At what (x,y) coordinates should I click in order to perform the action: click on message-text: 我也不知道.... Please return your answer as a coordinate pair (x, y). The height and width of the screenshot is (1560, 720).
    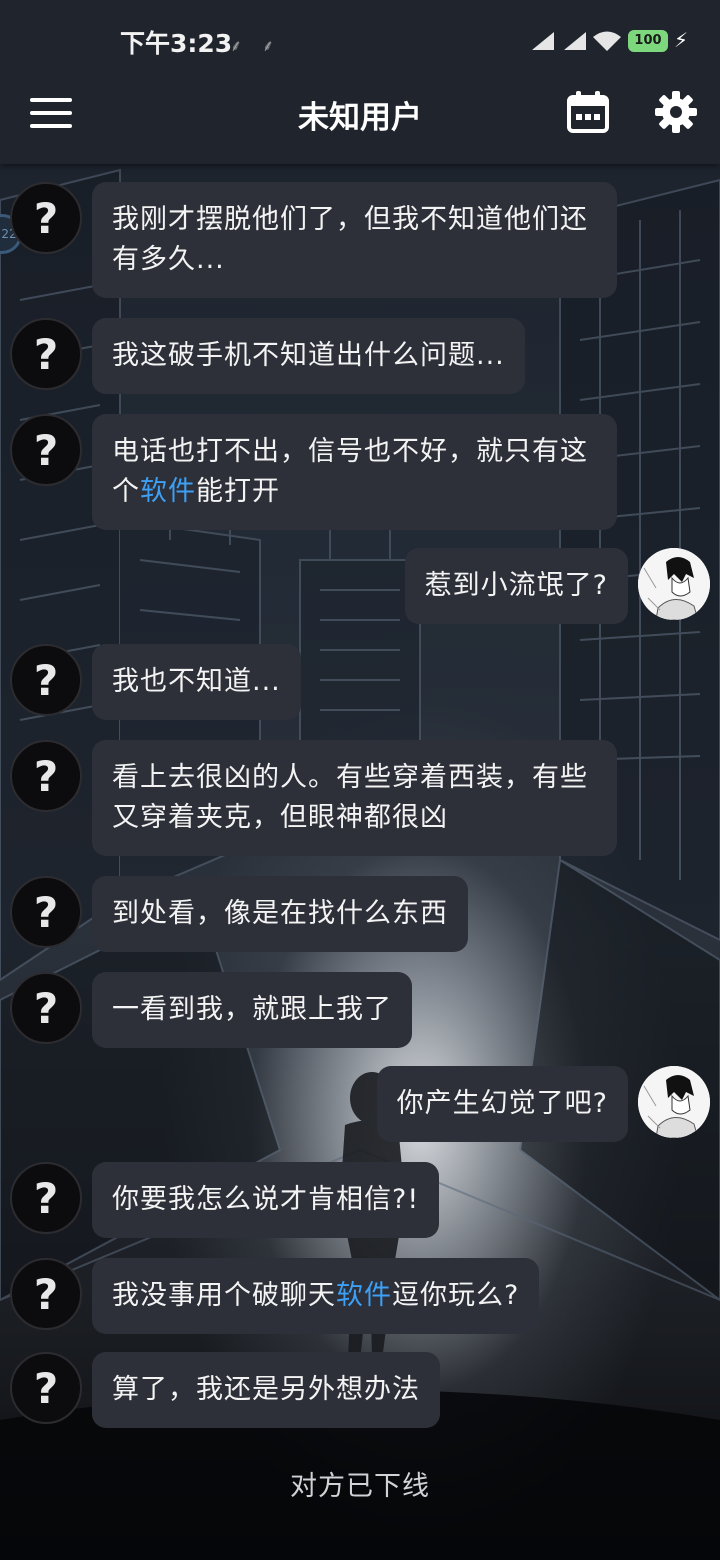
    Looking at the image, I should click on (196, 681).